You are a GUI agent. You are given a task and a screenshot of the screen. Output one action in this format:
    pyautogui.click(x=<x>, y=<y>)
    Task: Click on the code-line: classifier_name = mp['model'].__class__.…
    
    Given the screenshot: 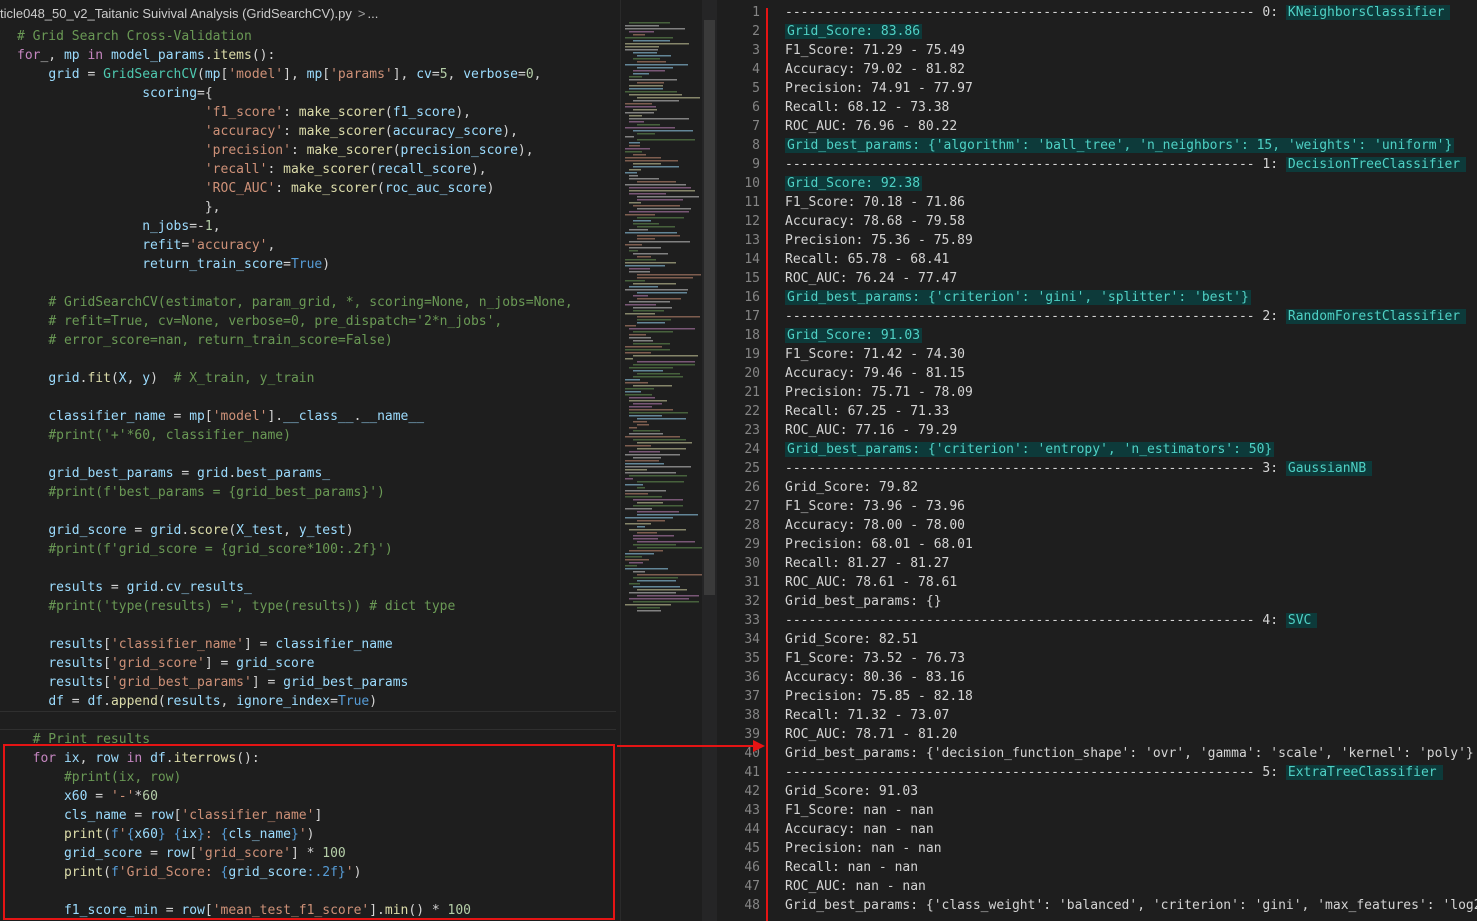 What is the action you would take?
    pyautogui.click(x=310, y=416)
    